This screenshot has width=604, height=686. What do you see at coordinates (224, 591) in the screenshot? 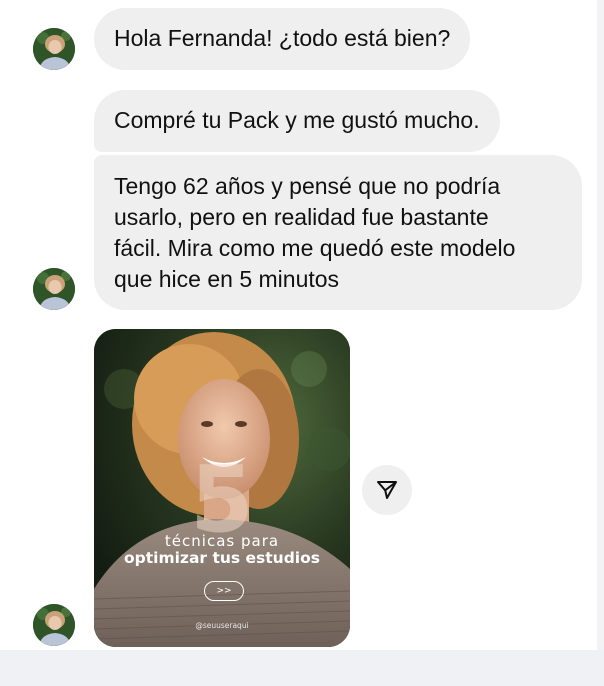
I see `post-next-button: >>` at bounding box center [224, 591].